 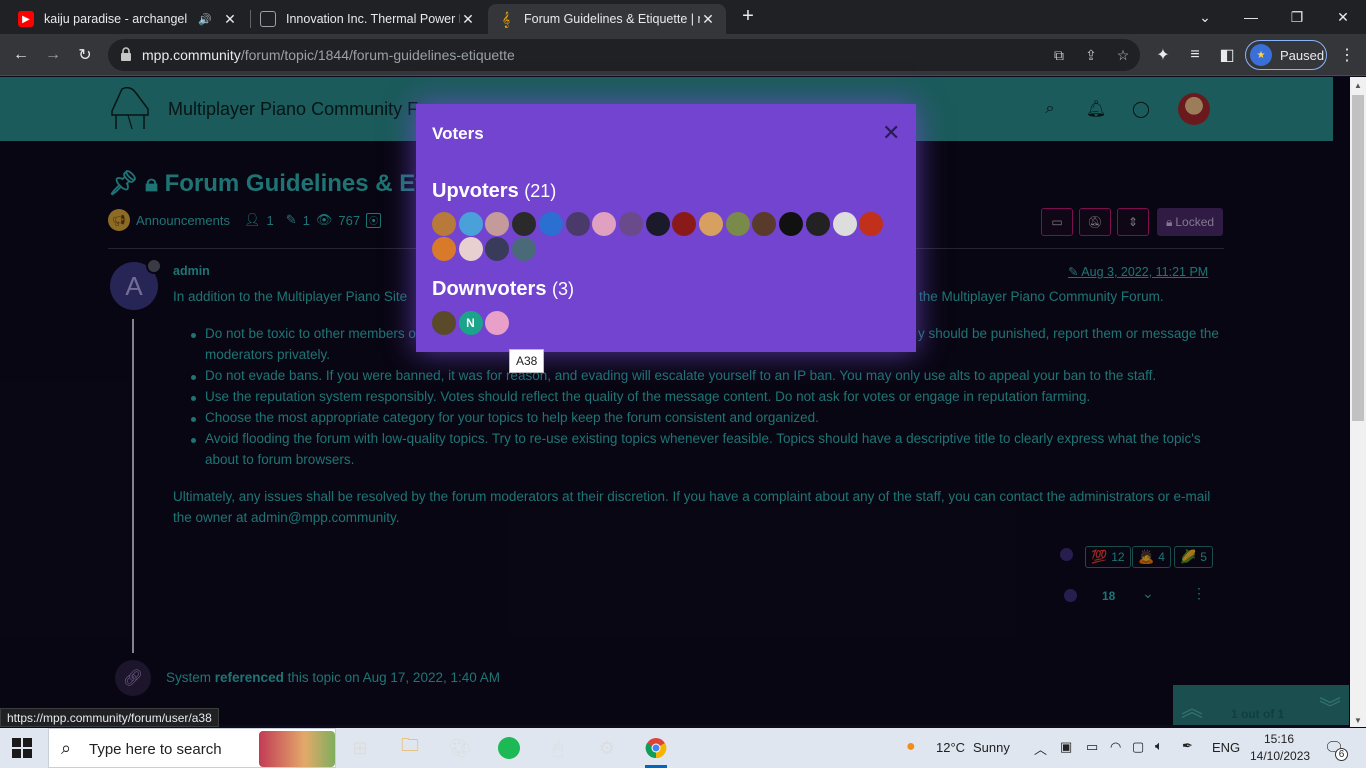 I want to click on profile-status: Paused, so click(x=1302, y=55).